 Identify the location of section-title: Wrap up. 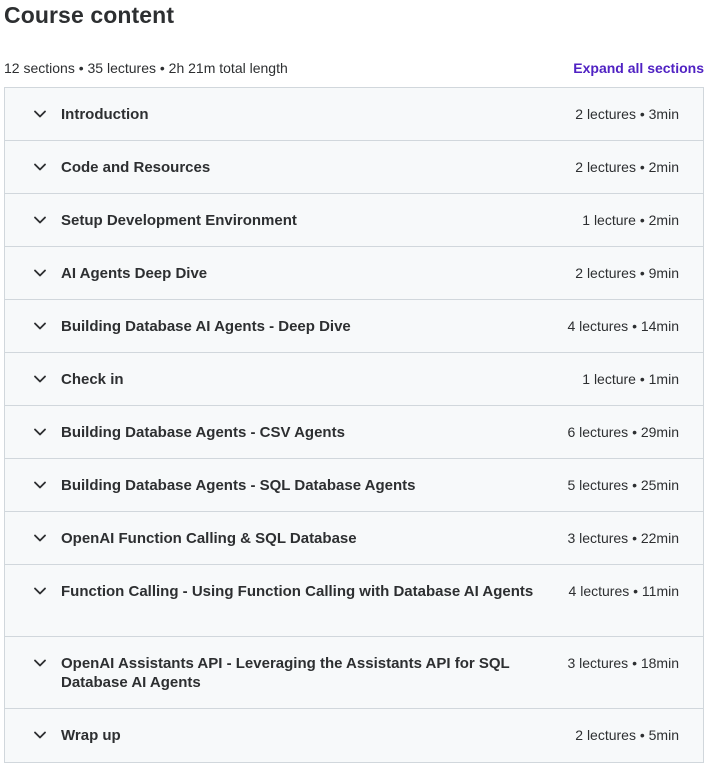
(91, 735).